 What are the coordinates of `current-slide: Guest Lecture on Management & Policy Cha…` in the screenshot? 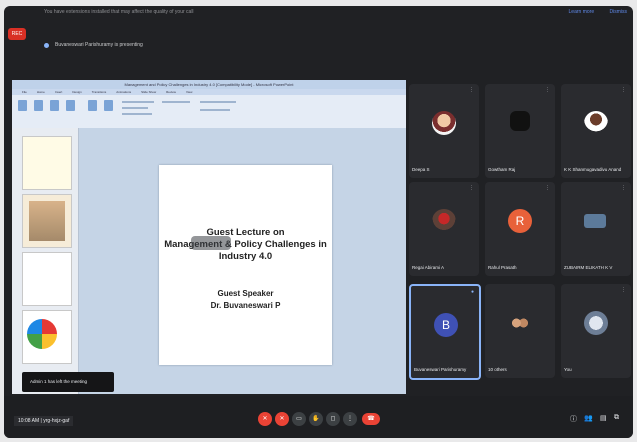 It's located at (245, 265).